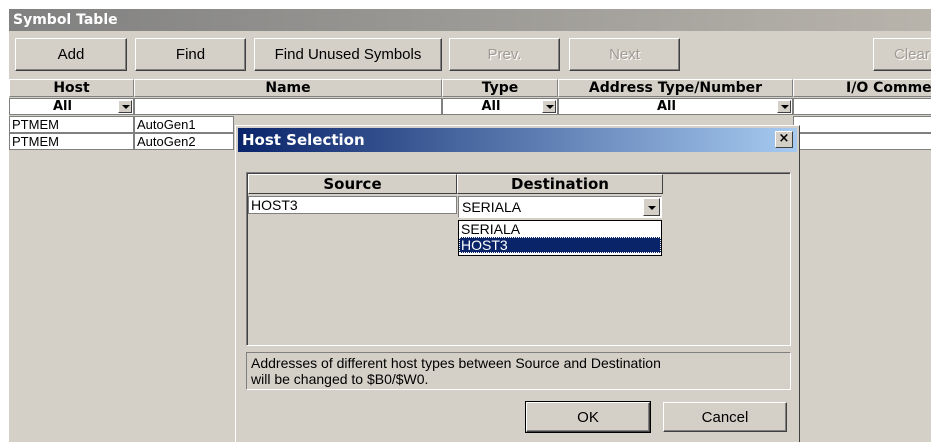 This screenshot has height=442, width=931. What do you see at coordinates (902, 54) in the screenshot?
I see `clear-button: Clear` at bounding box center [902, 54].